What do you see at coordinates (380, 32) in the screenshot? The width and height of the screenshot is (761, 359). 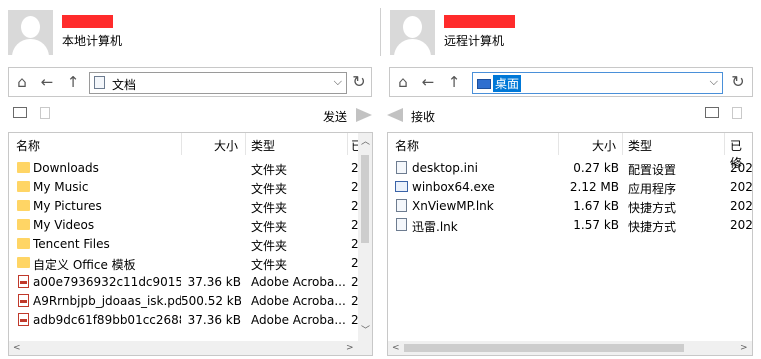 I see `header-divider` at bounding box center [380, 32].